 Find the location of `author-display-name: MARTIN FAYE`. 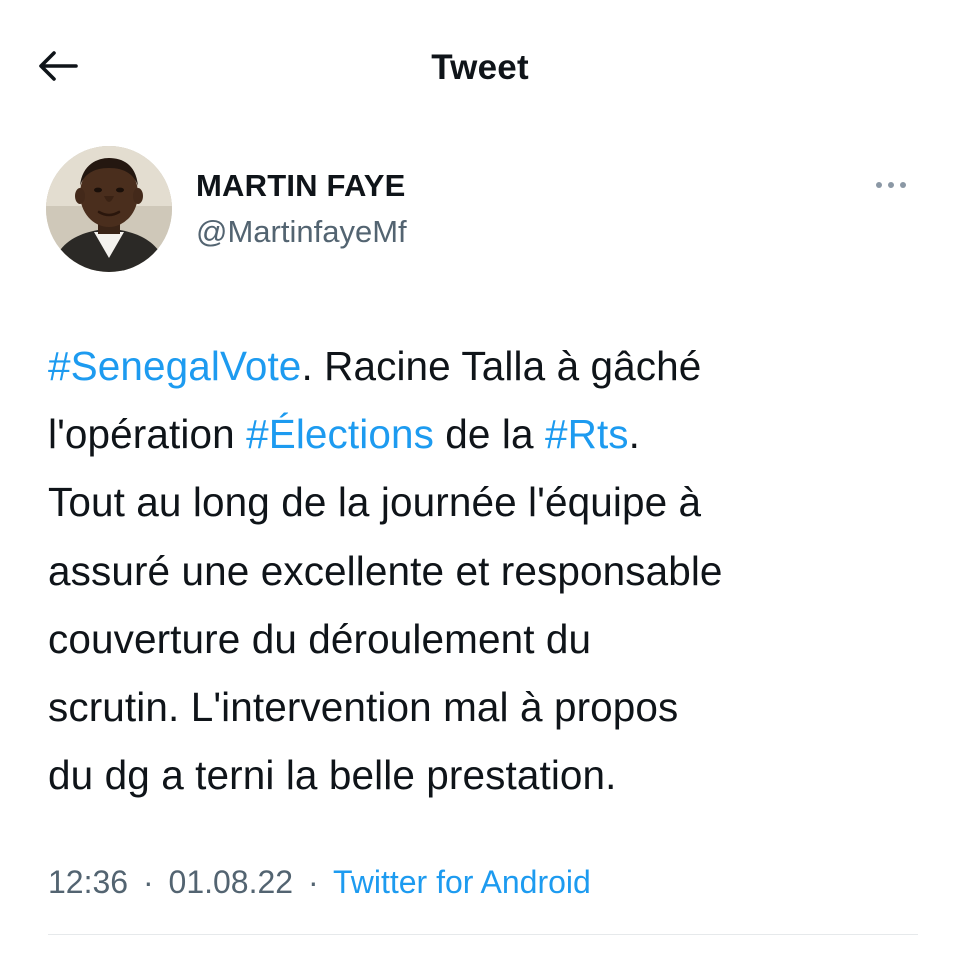

author-display-name: MARTIN FAYE is located at coordinates (300, 186).